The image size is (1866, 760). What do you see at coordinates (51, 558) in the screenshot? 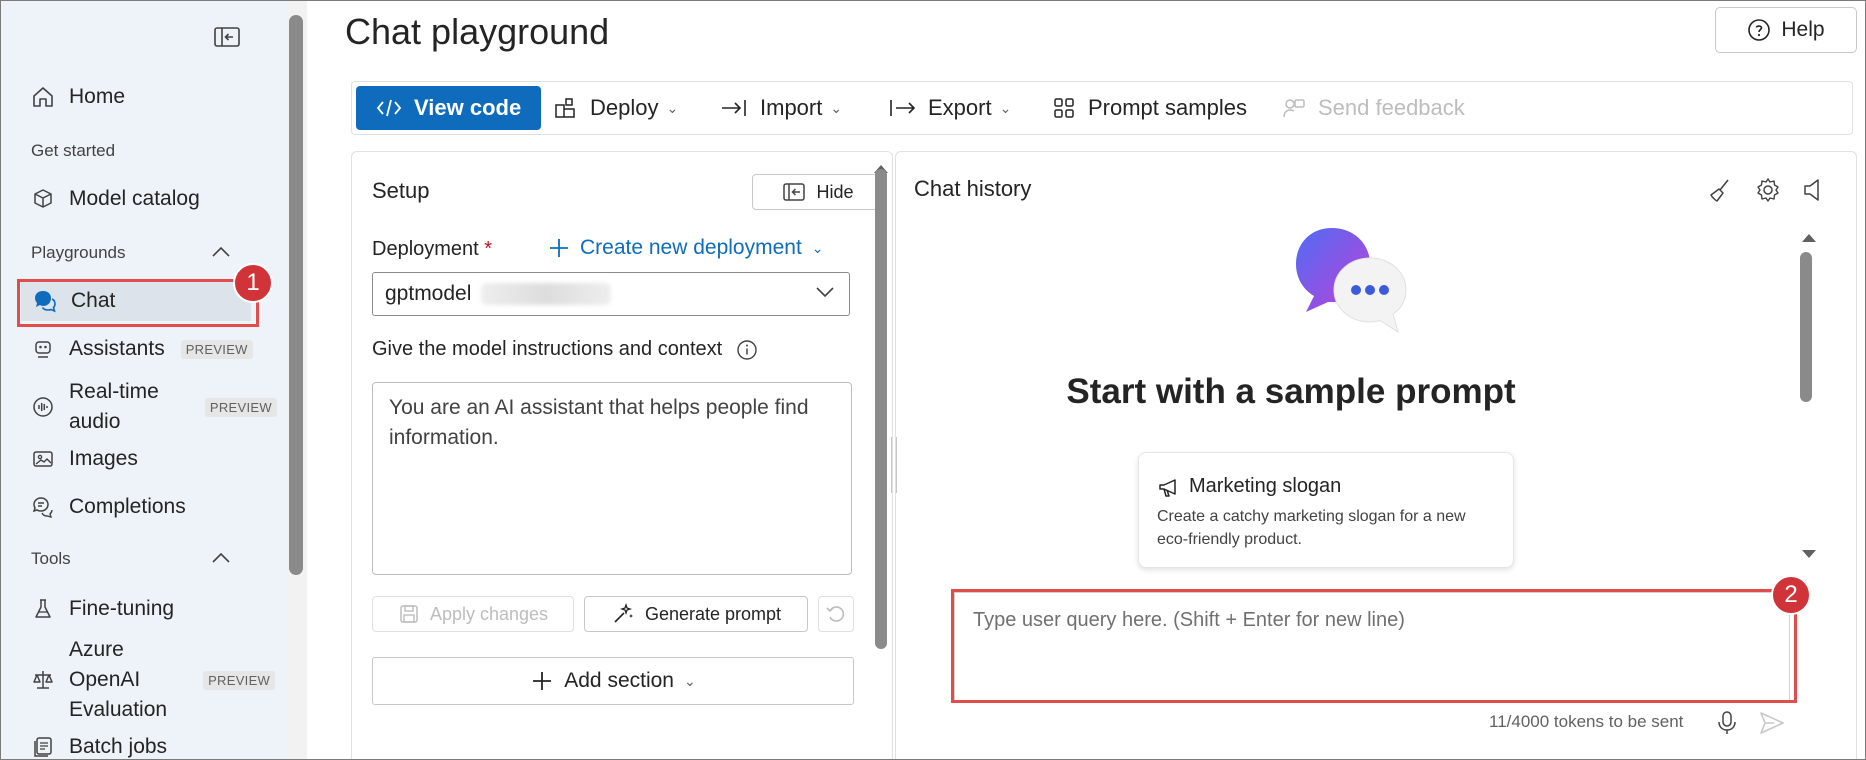
I see `section-tools: Tools` at bounding box center [51, 558].